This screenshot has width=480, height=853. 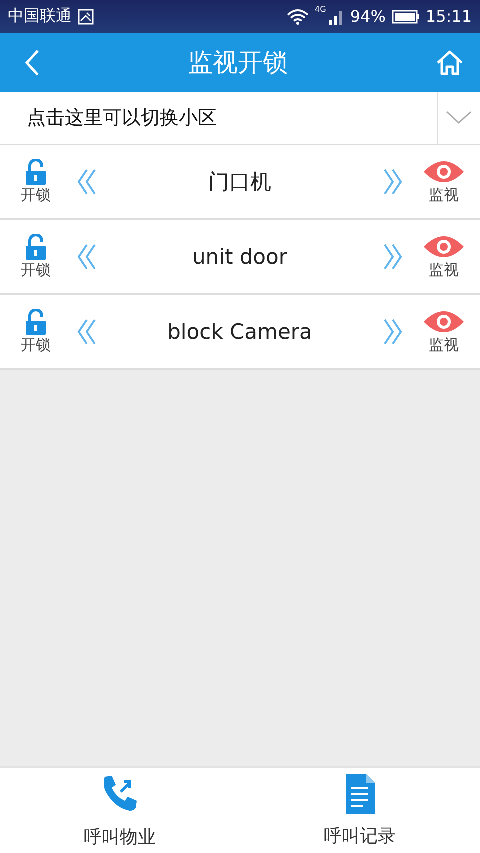 What do you see at coordinates (298, 16) in the screenshot?
I see `wifi-icon` at bounding box center [298, 16].